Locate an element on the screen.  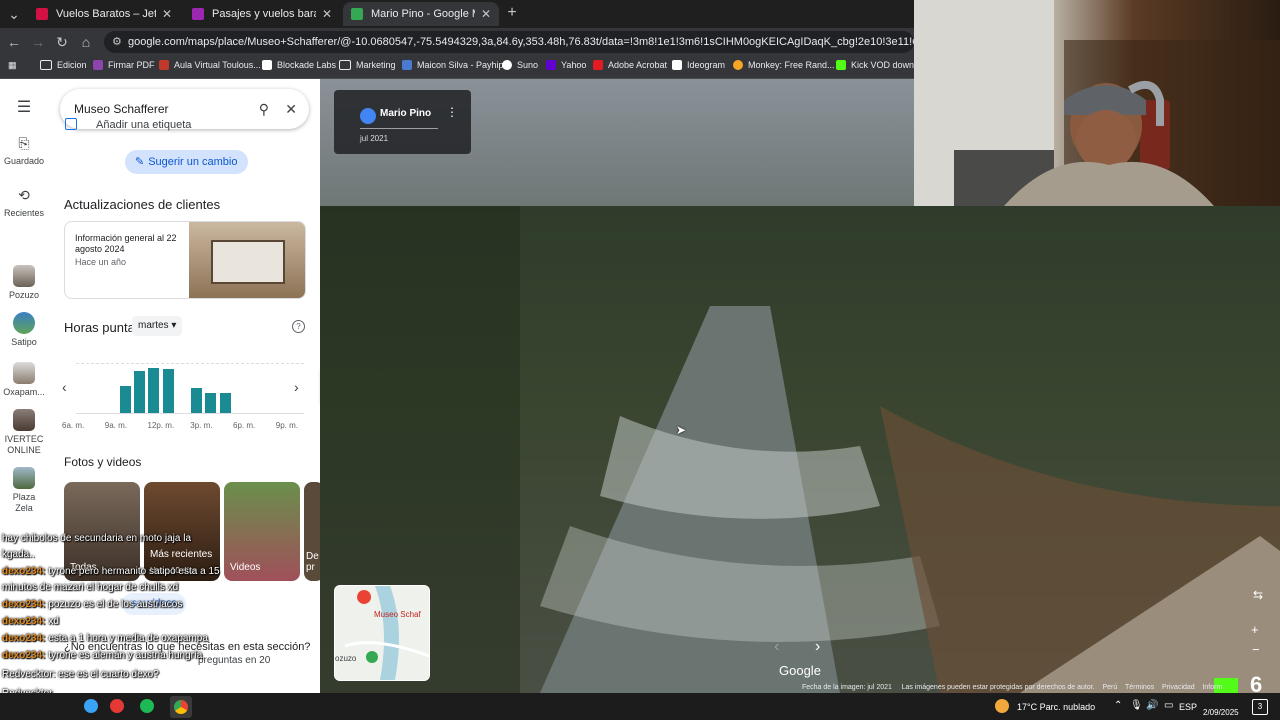
more-options-icon: ⋮ is located at coordinates (452, 112).